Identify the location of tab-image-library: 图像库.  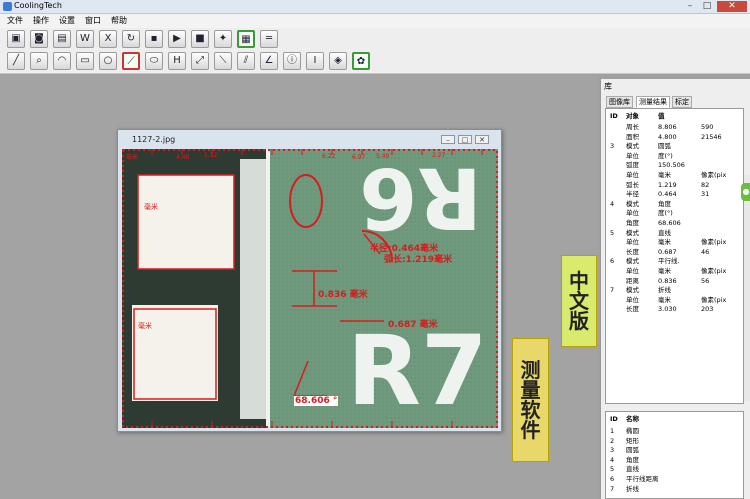
(619, 102).